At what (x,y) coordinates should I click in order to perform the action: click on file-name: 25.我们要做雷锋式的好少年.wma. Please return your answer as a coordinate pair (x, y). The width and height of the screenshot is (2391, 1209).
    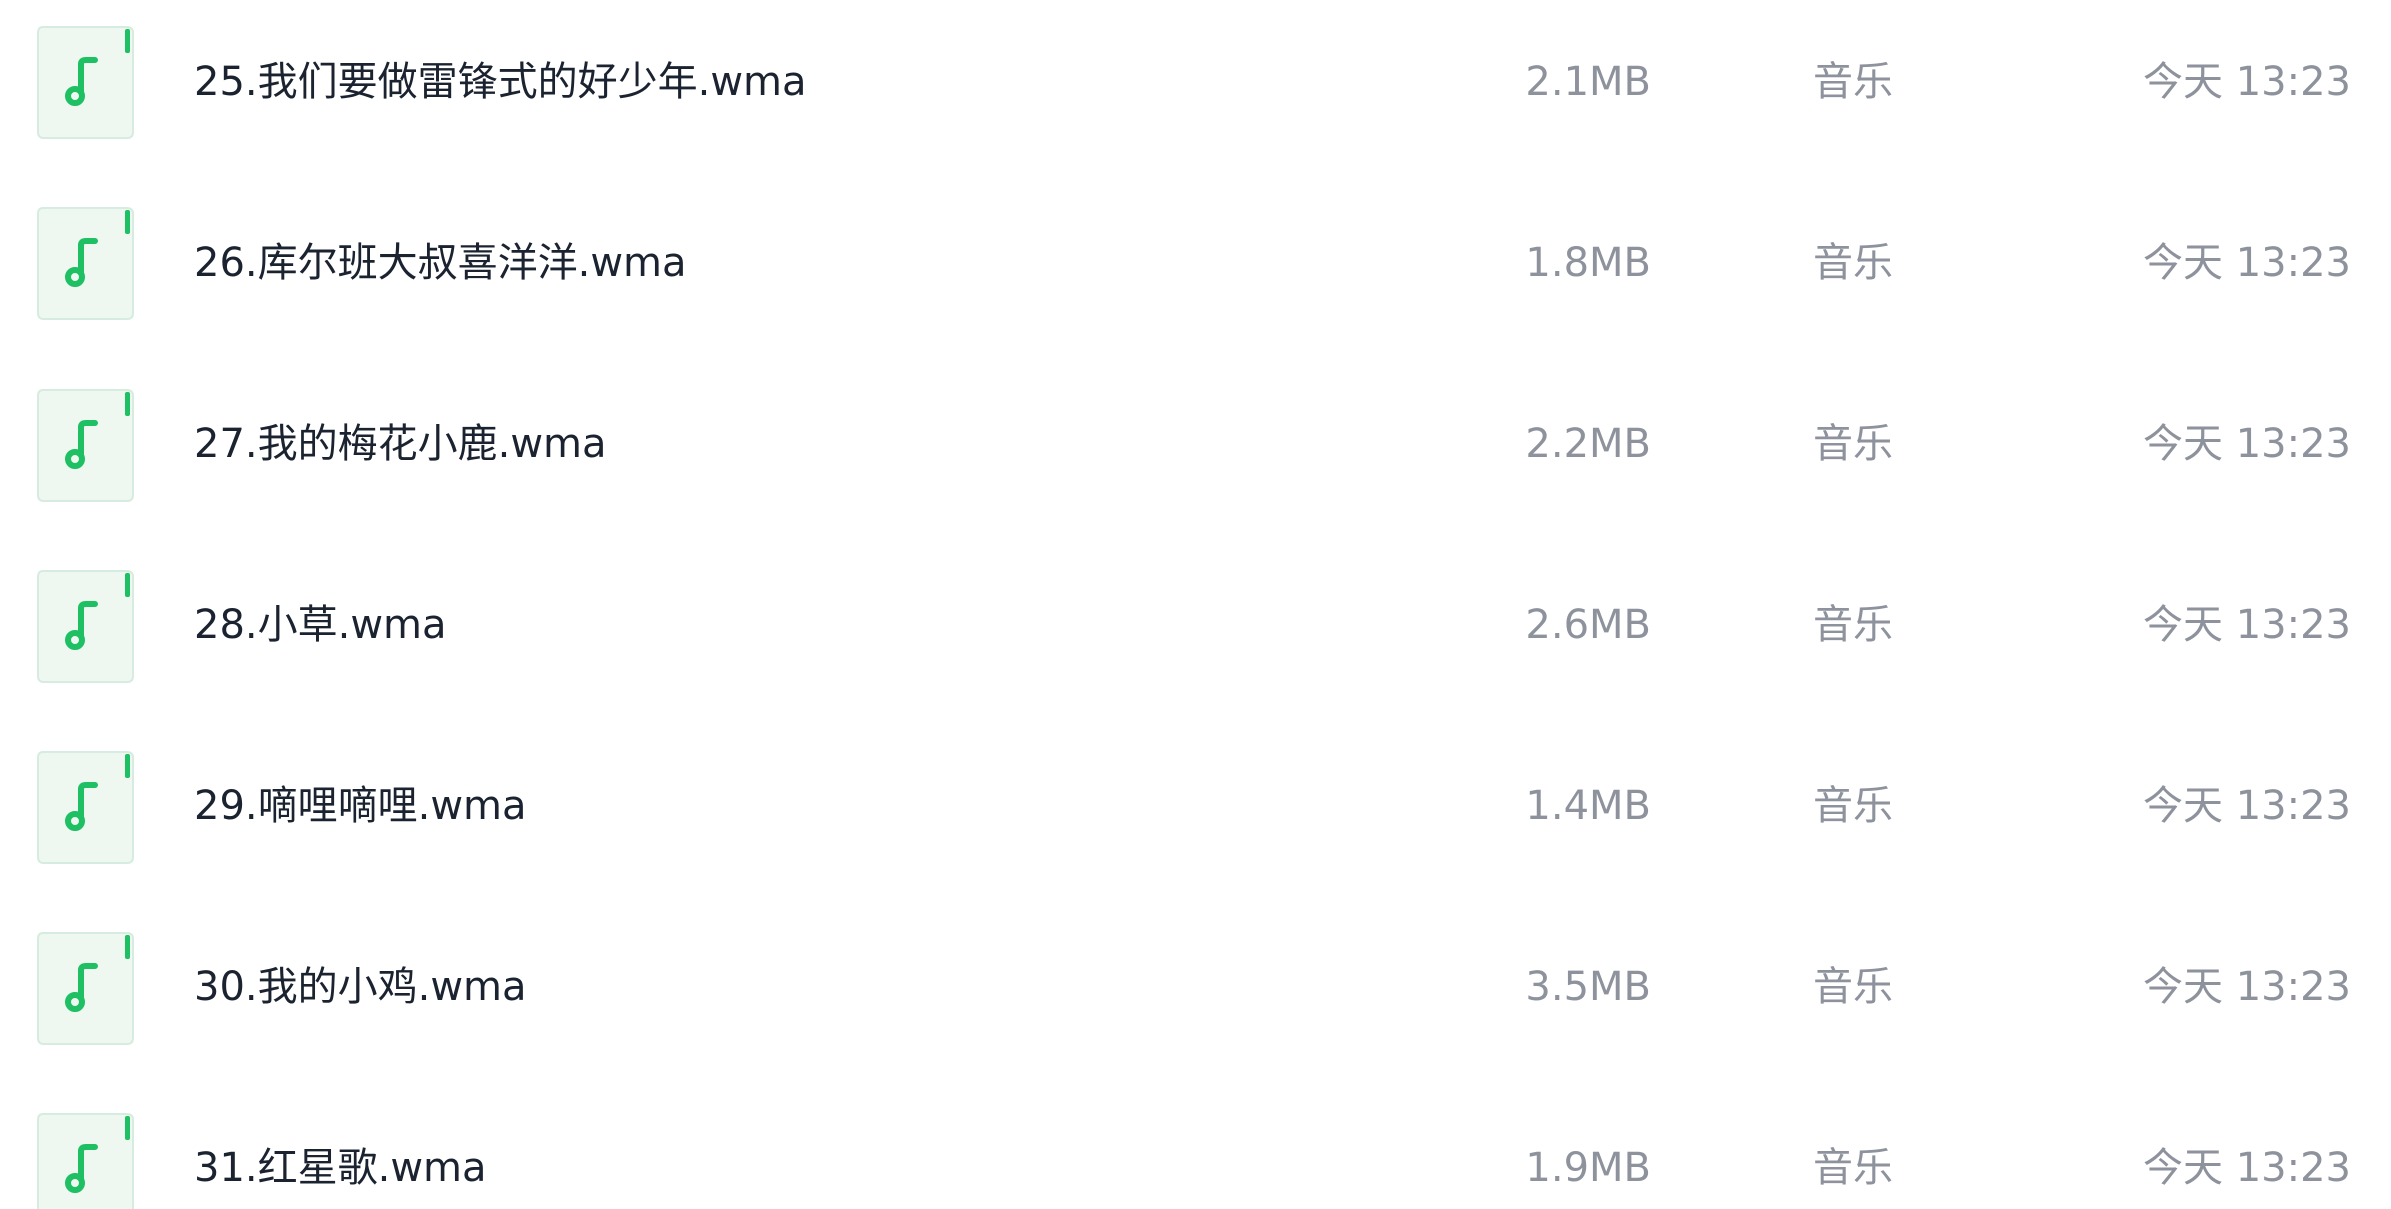
    Looking at the image, I should click on (500, 82).